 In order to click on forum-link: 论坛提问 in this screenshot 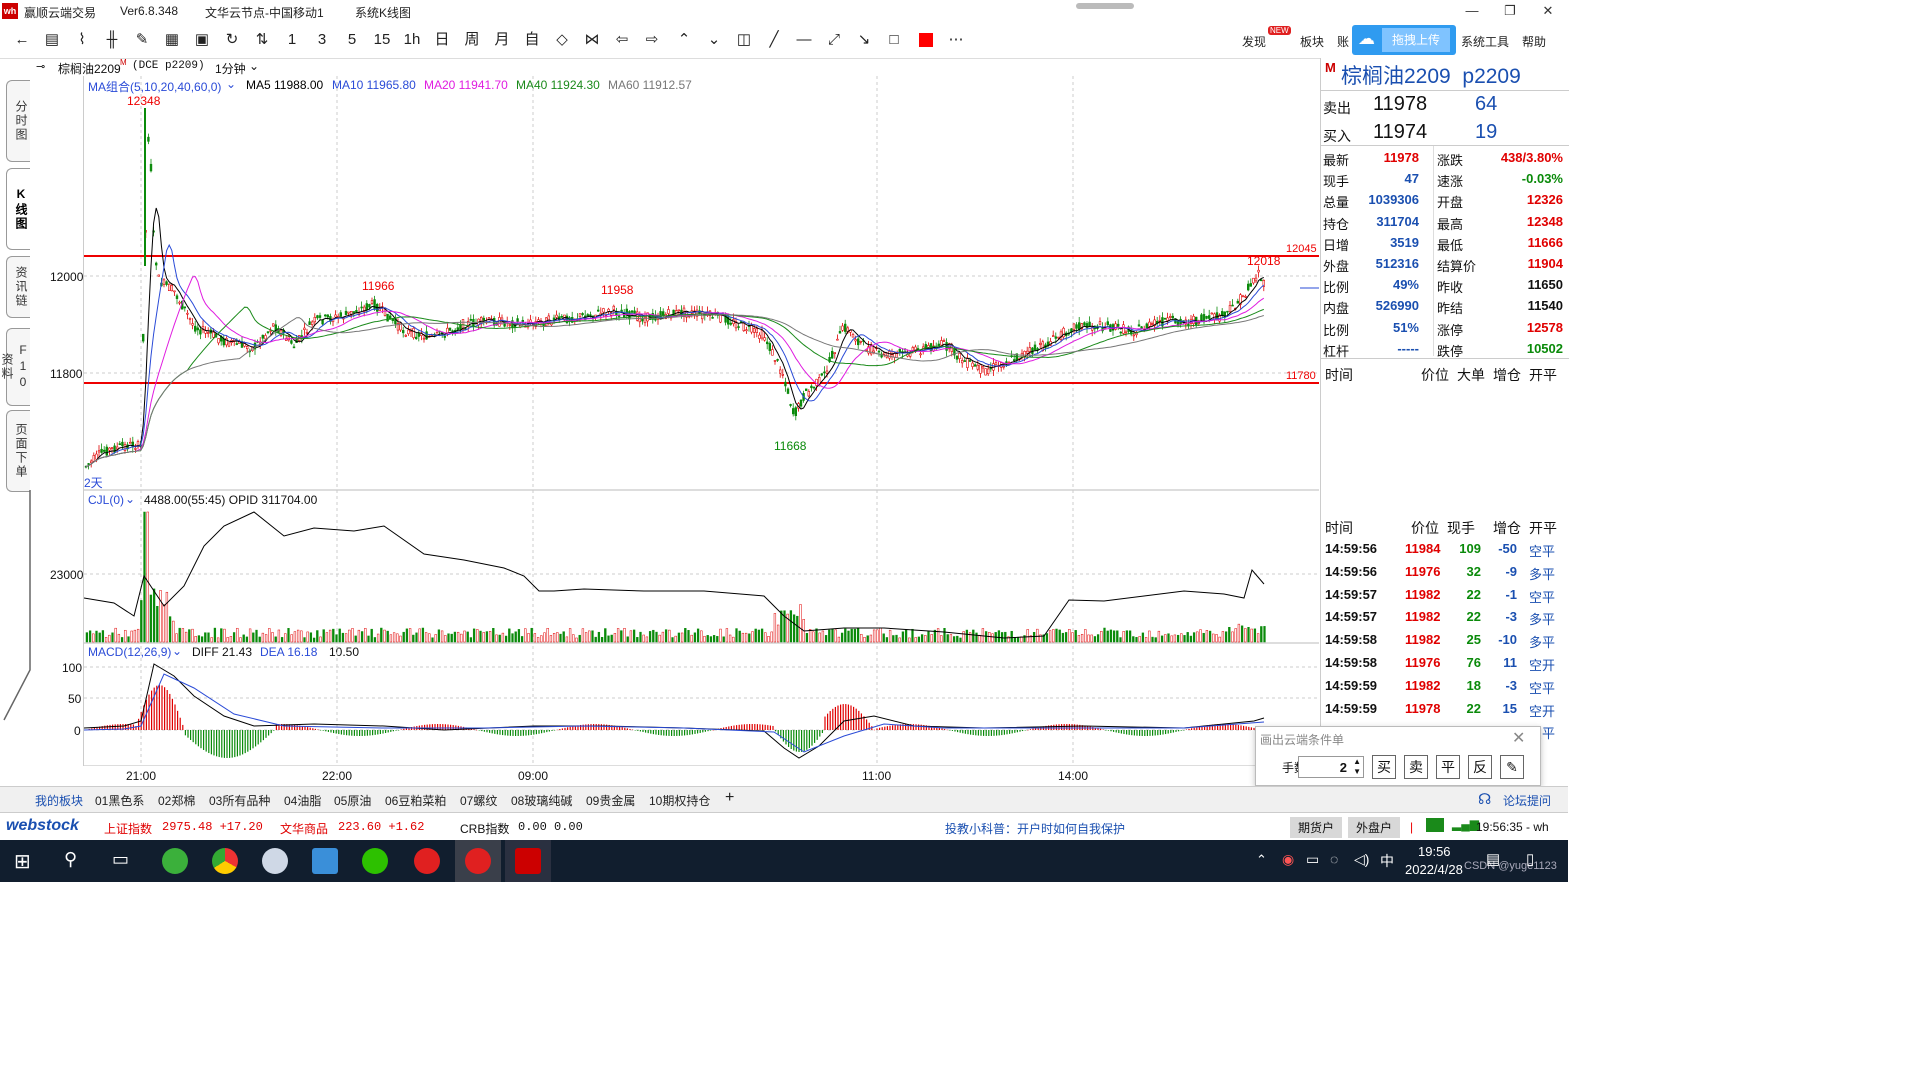, I will do `click(1527, 800)`.